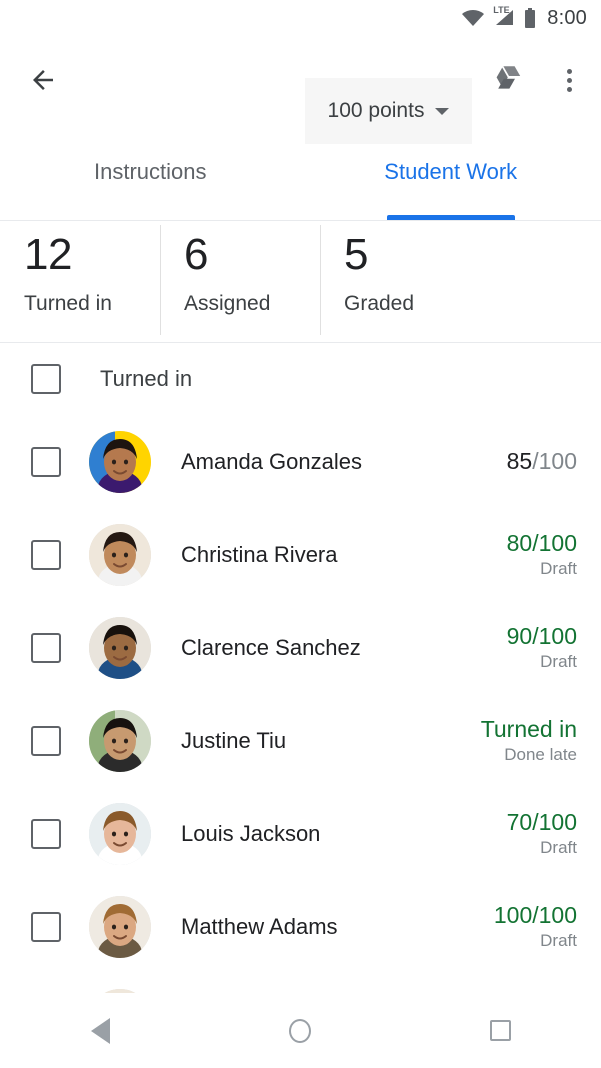 The height and width of the screenshot is (1068, 601). I want to click on student-status: 100/100 Draft, so click(535, 926).